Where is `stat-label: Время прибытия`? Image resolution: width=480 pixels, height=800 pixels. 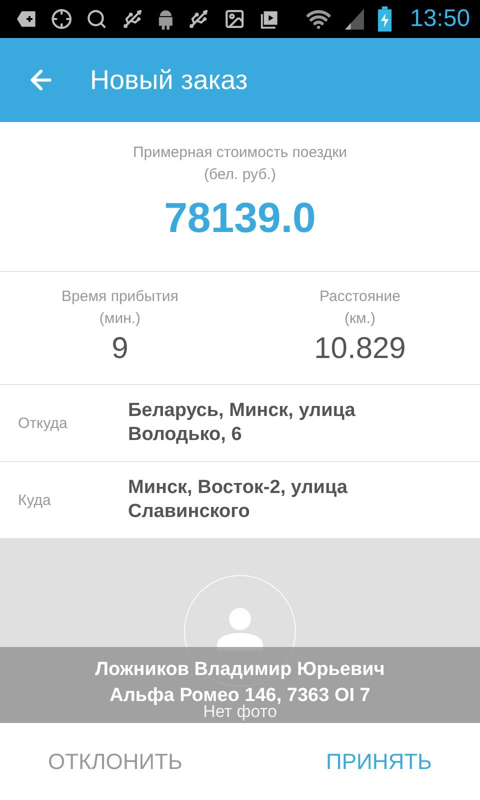
stat-label: Время прибытия is located at coordinates (120, 297).